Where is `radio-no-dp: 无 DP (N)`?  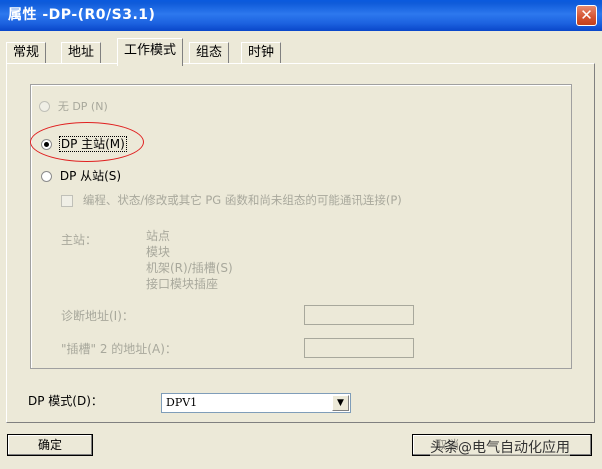 radio-no-dp: 无 DP (N) is located at coordinates (73, 106).